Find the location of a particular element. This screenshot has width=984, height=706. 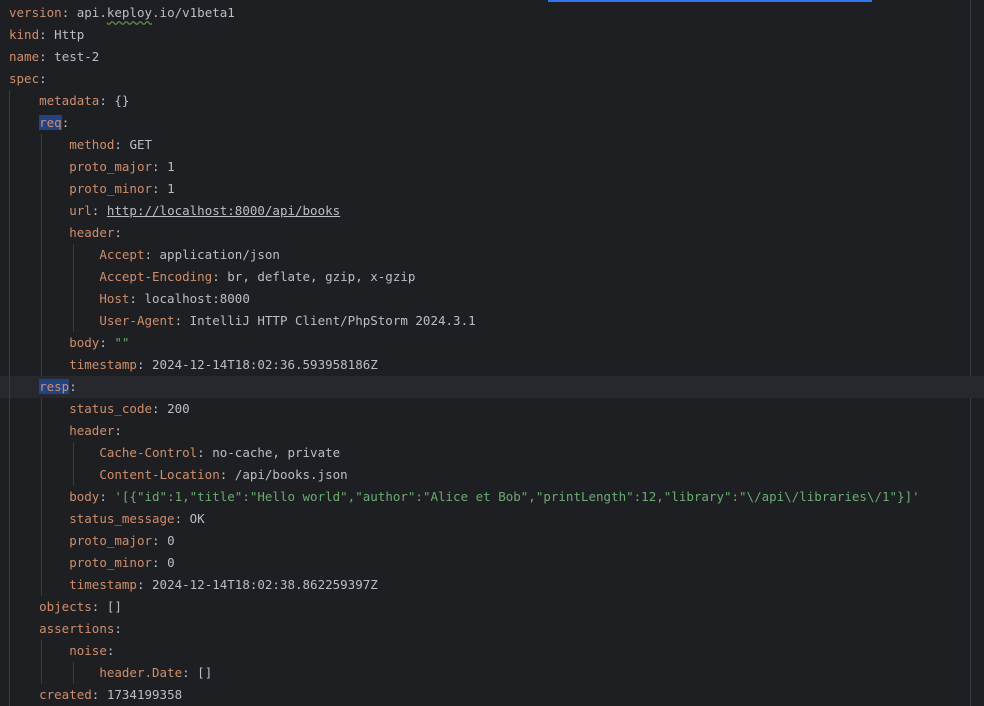

code-line-status-code: status_code: 200 is located at coordinates (492, 409).